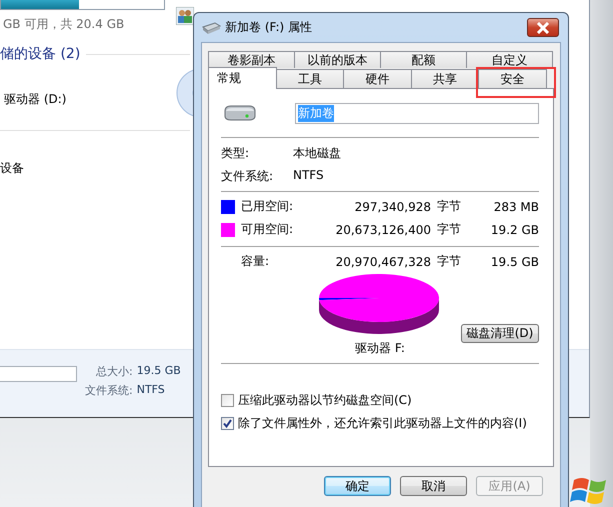  Describe the element at coordinates (325, 400) in the screenshot. I see `checkbox-label: 压缩此驱动器以节约磁盘空间(C)` at that location.